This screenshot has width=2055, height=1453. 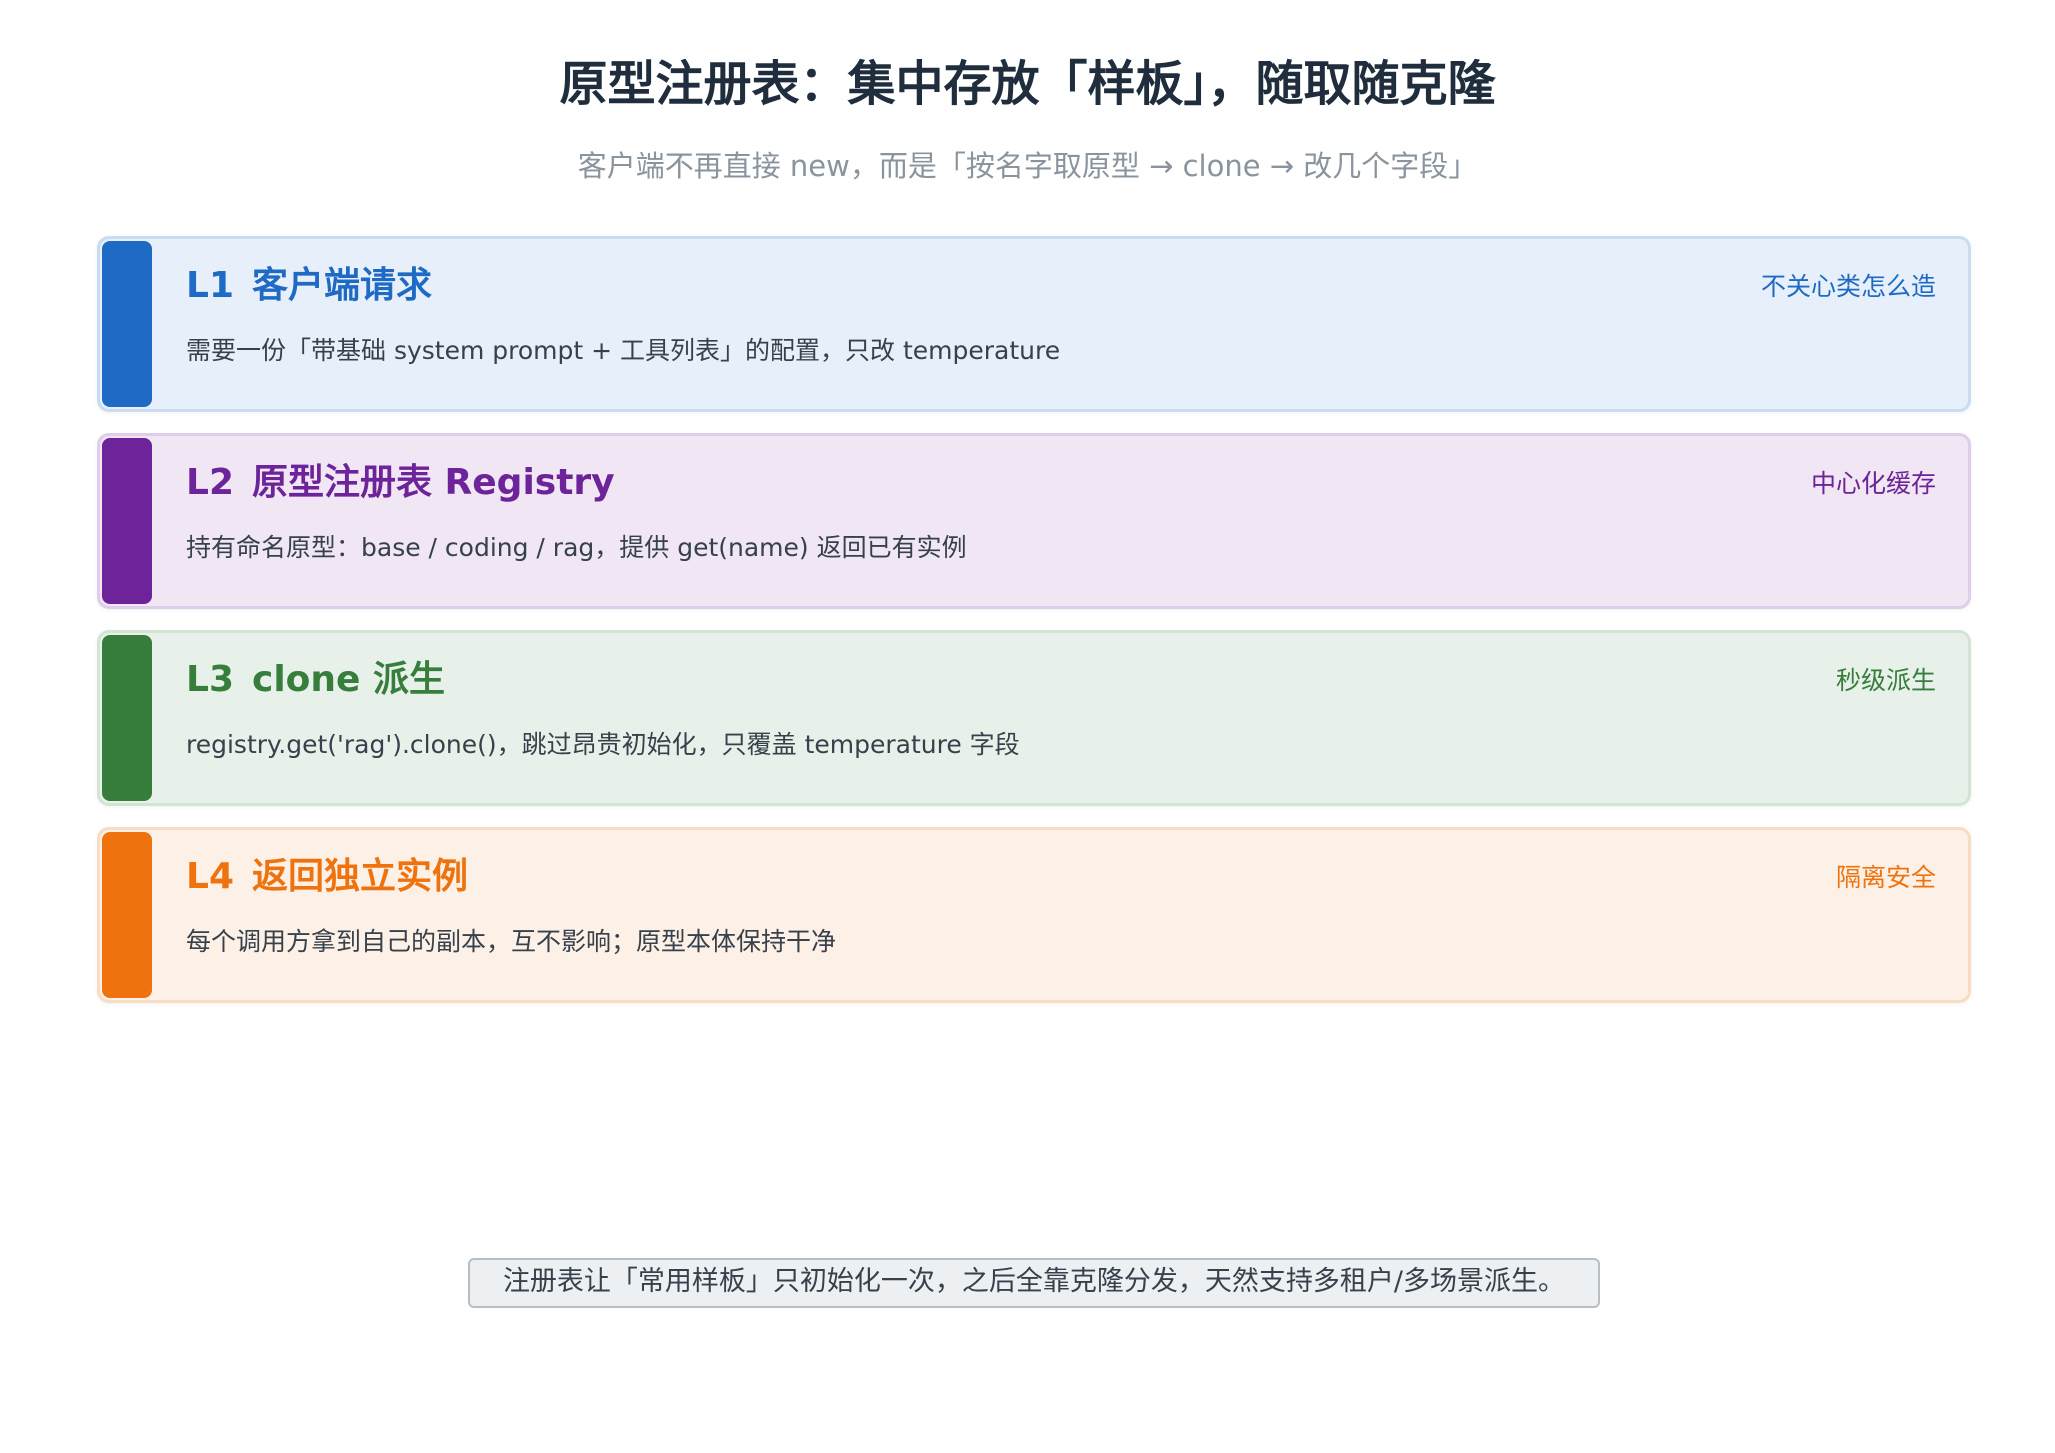 I want to click on layer-heading: L4 返回独立实例, so click(x=327, y=877).